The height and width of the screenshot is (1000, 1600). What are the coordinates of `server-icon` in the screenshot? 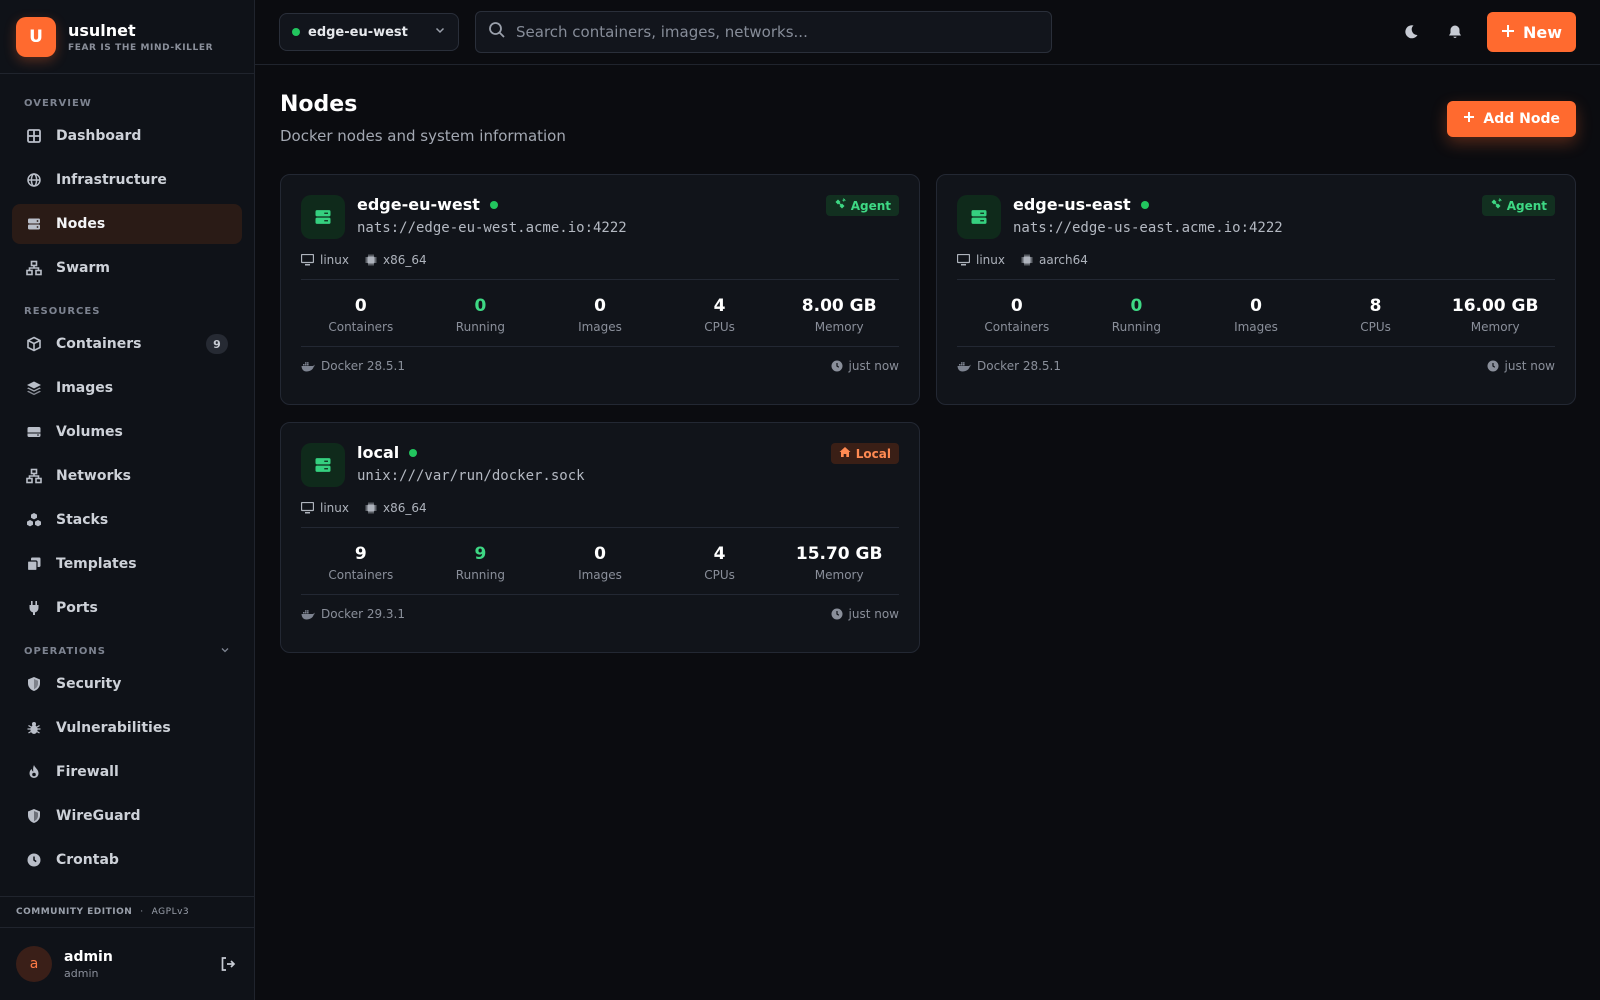 It's located at (323, 465).